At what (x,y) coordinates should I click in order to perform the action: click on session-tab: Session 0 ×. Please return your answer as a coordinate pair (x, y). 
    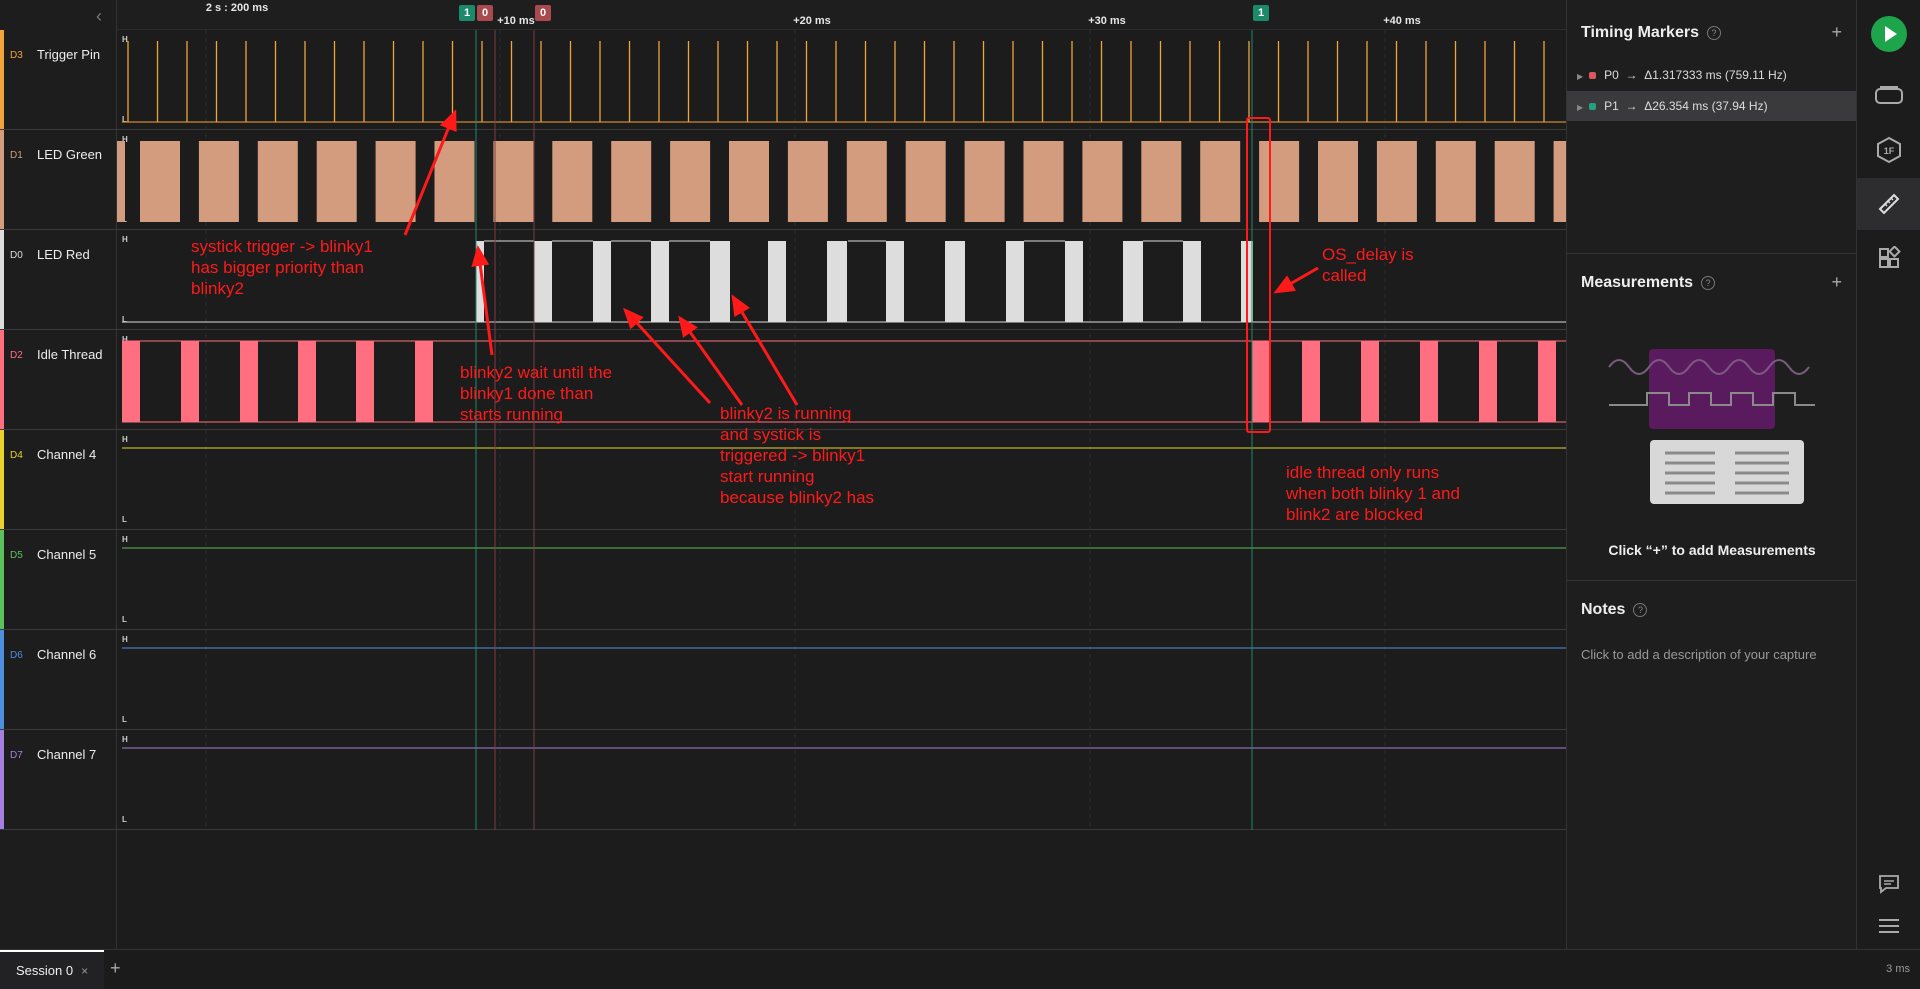
    Looking at the image, I should click on (52, 969).